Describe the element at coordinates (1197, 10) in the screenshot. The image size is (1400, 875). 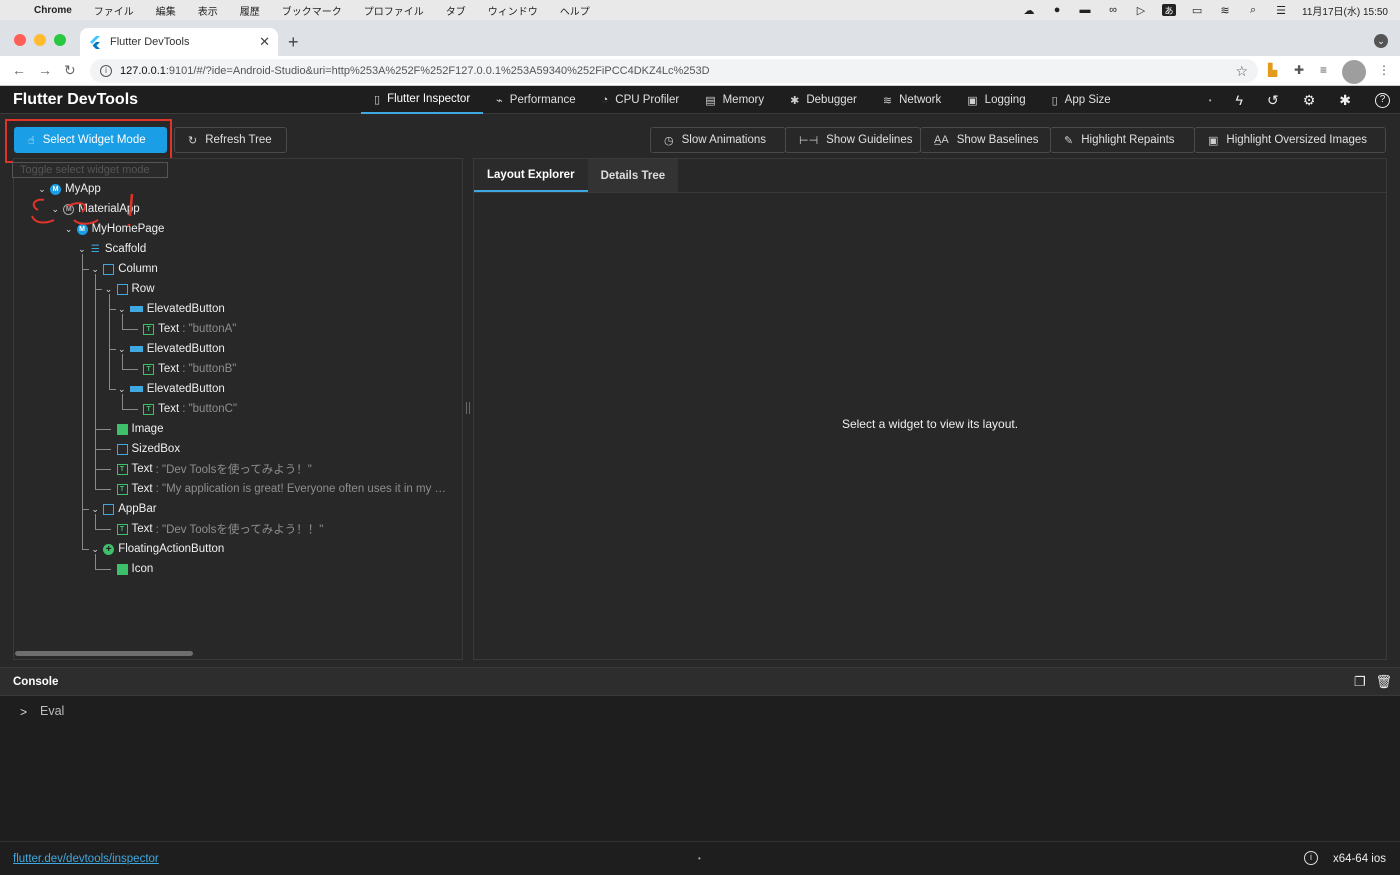
I see `battery-icon: ▭` at that location.